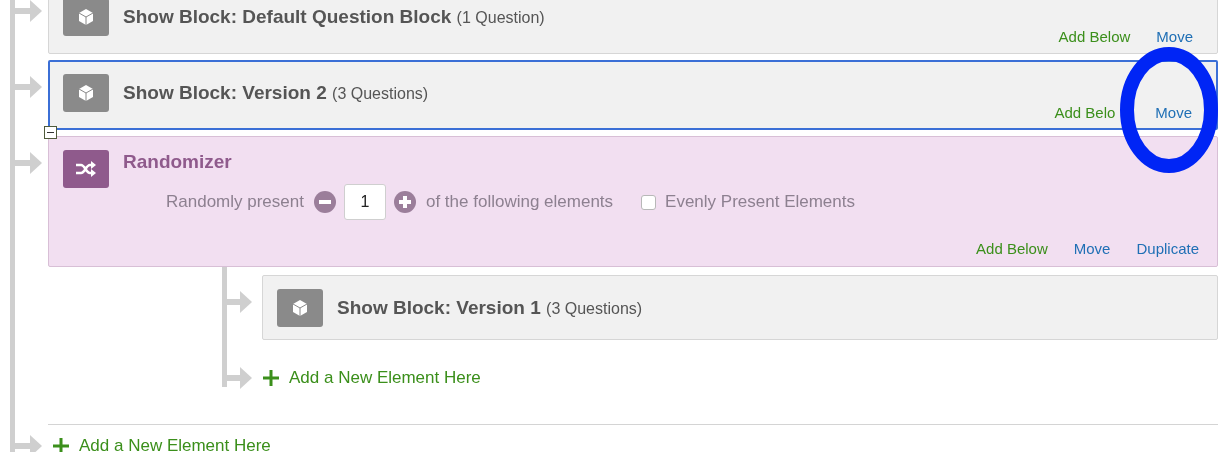 The image size is (1218, 452). Describe the element at coordinates (1167, 248) in the screenshot. I see `duplicate-link: Duplicate` at that location.